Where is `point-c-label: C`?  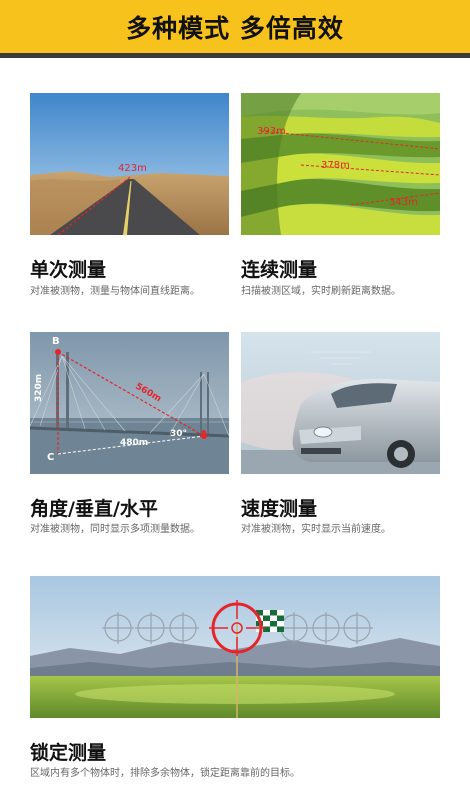 point-c-label: C is located at coordinates (51, 457).